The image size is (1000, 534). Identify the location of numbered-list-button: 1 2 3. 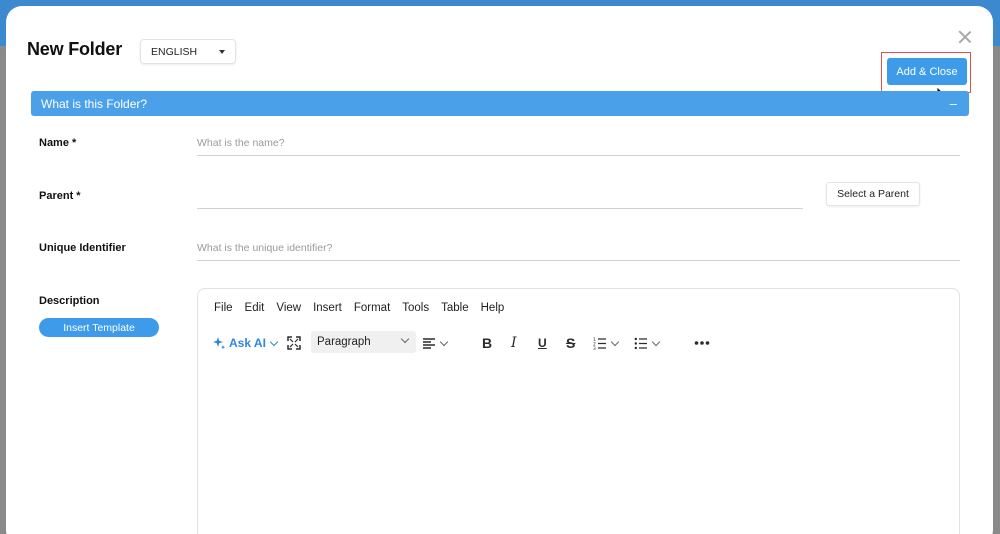
(606, 343).